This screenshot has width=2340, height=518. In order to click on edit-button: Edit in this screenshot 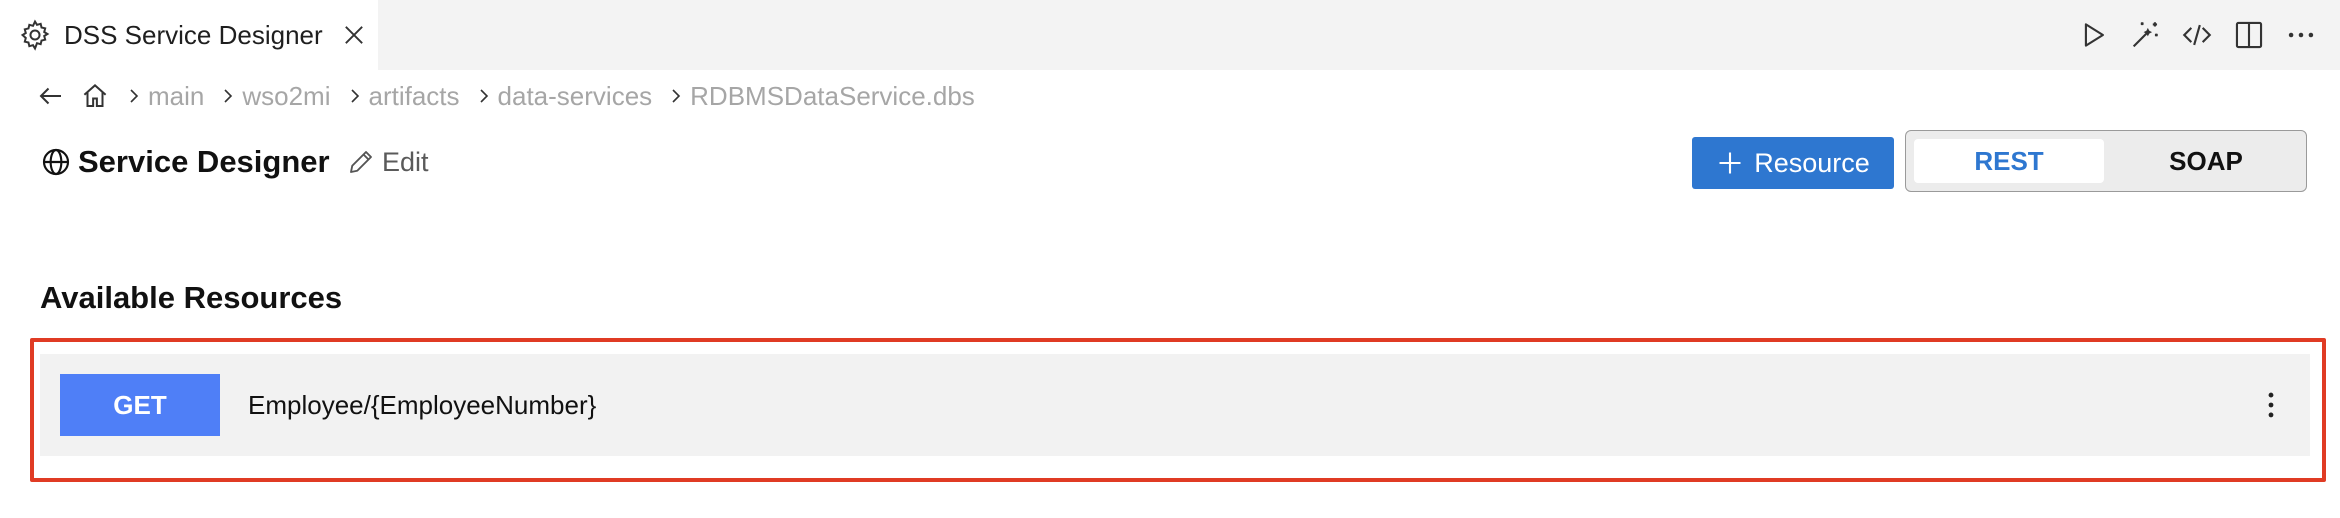, I will do `click(387, 162)`.